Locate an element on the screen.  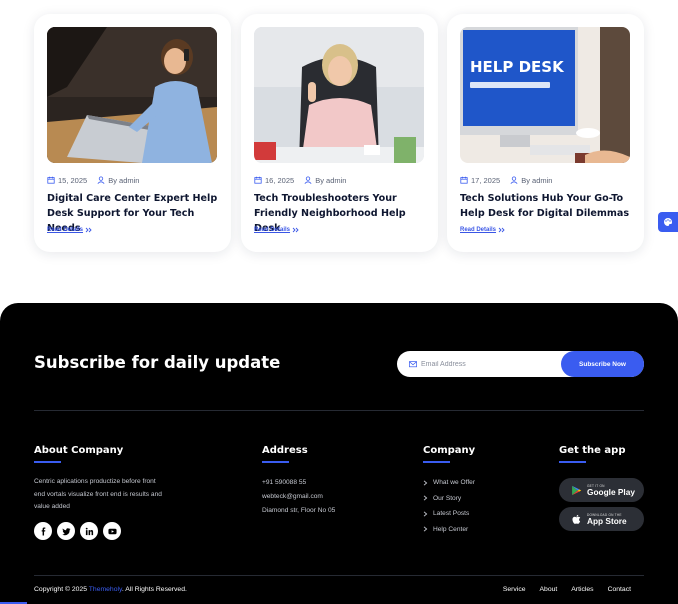
footer-link-articles: Articles is located at coordinates (582, 589).